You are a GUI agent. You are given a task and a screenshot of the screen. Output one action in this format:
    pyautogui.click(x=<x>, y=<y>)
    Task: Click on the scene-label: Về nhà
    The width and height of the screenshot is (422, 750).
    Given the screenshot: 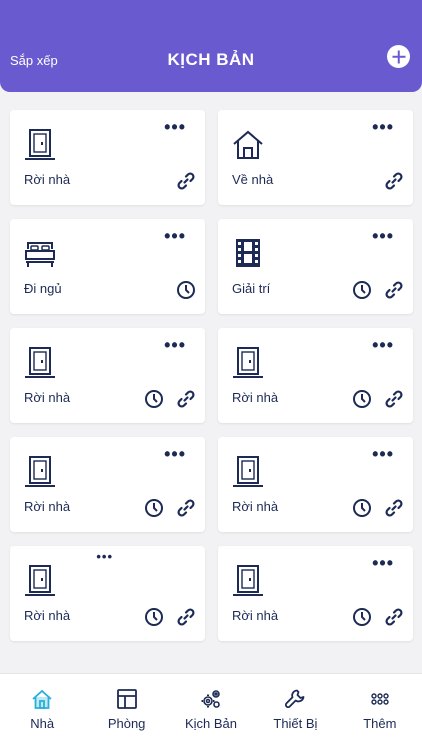 What is the action you would take?
    pyautogui.click(x=253, y=179)
    